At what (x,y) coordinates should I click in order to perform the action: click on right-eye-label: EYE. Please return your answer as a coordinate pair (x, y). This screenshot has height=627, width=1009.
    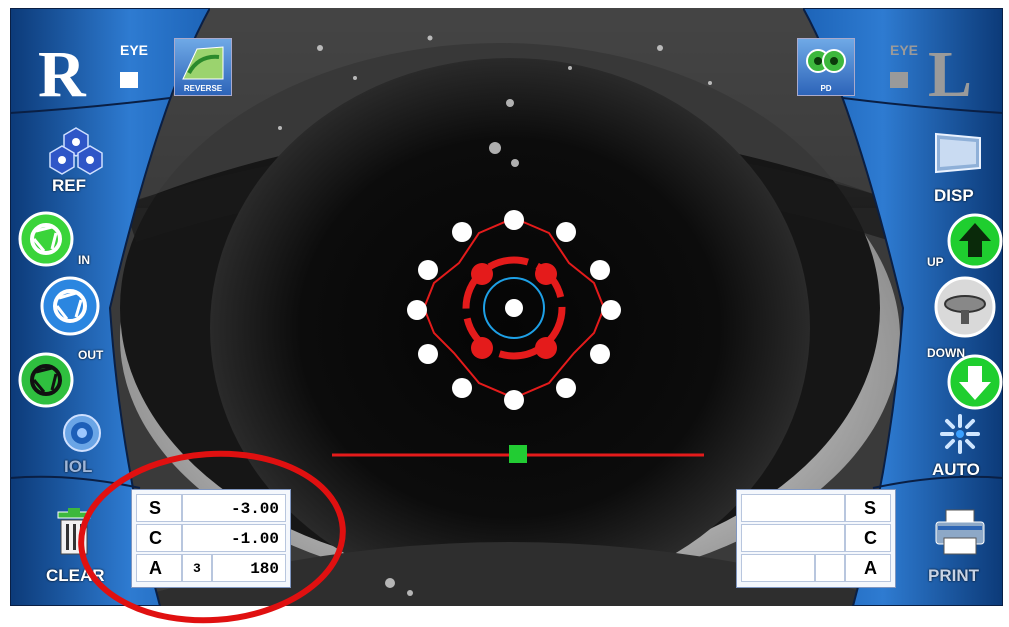
    Looking at the image, I should click on (134, 50).